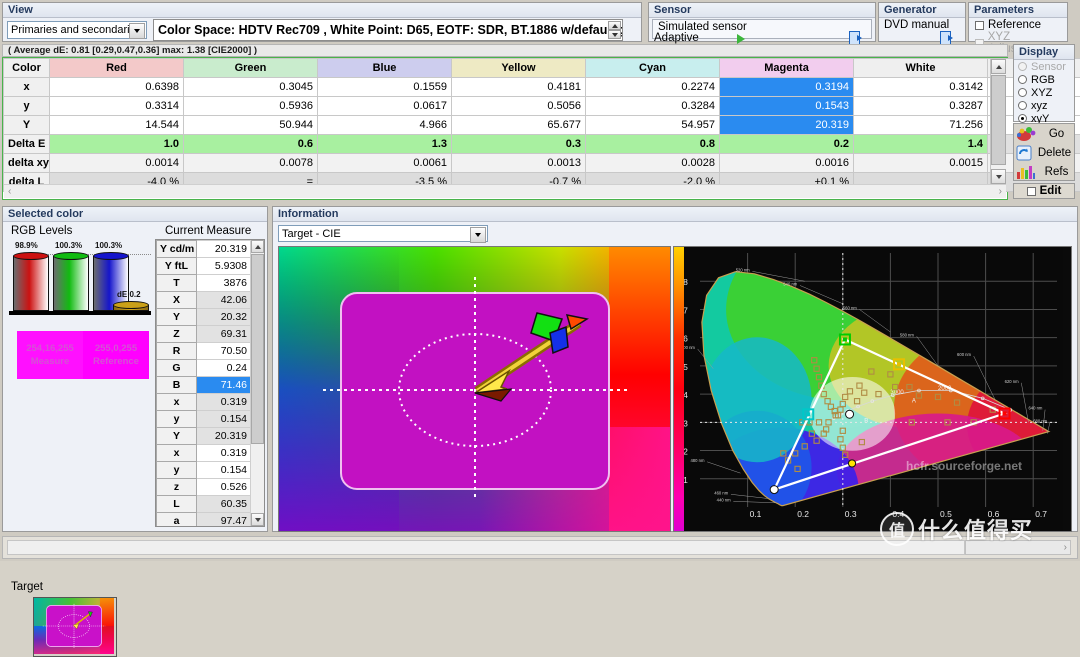  I want to click on cell-Delta-E-red: 1.0, so click(117, 144).